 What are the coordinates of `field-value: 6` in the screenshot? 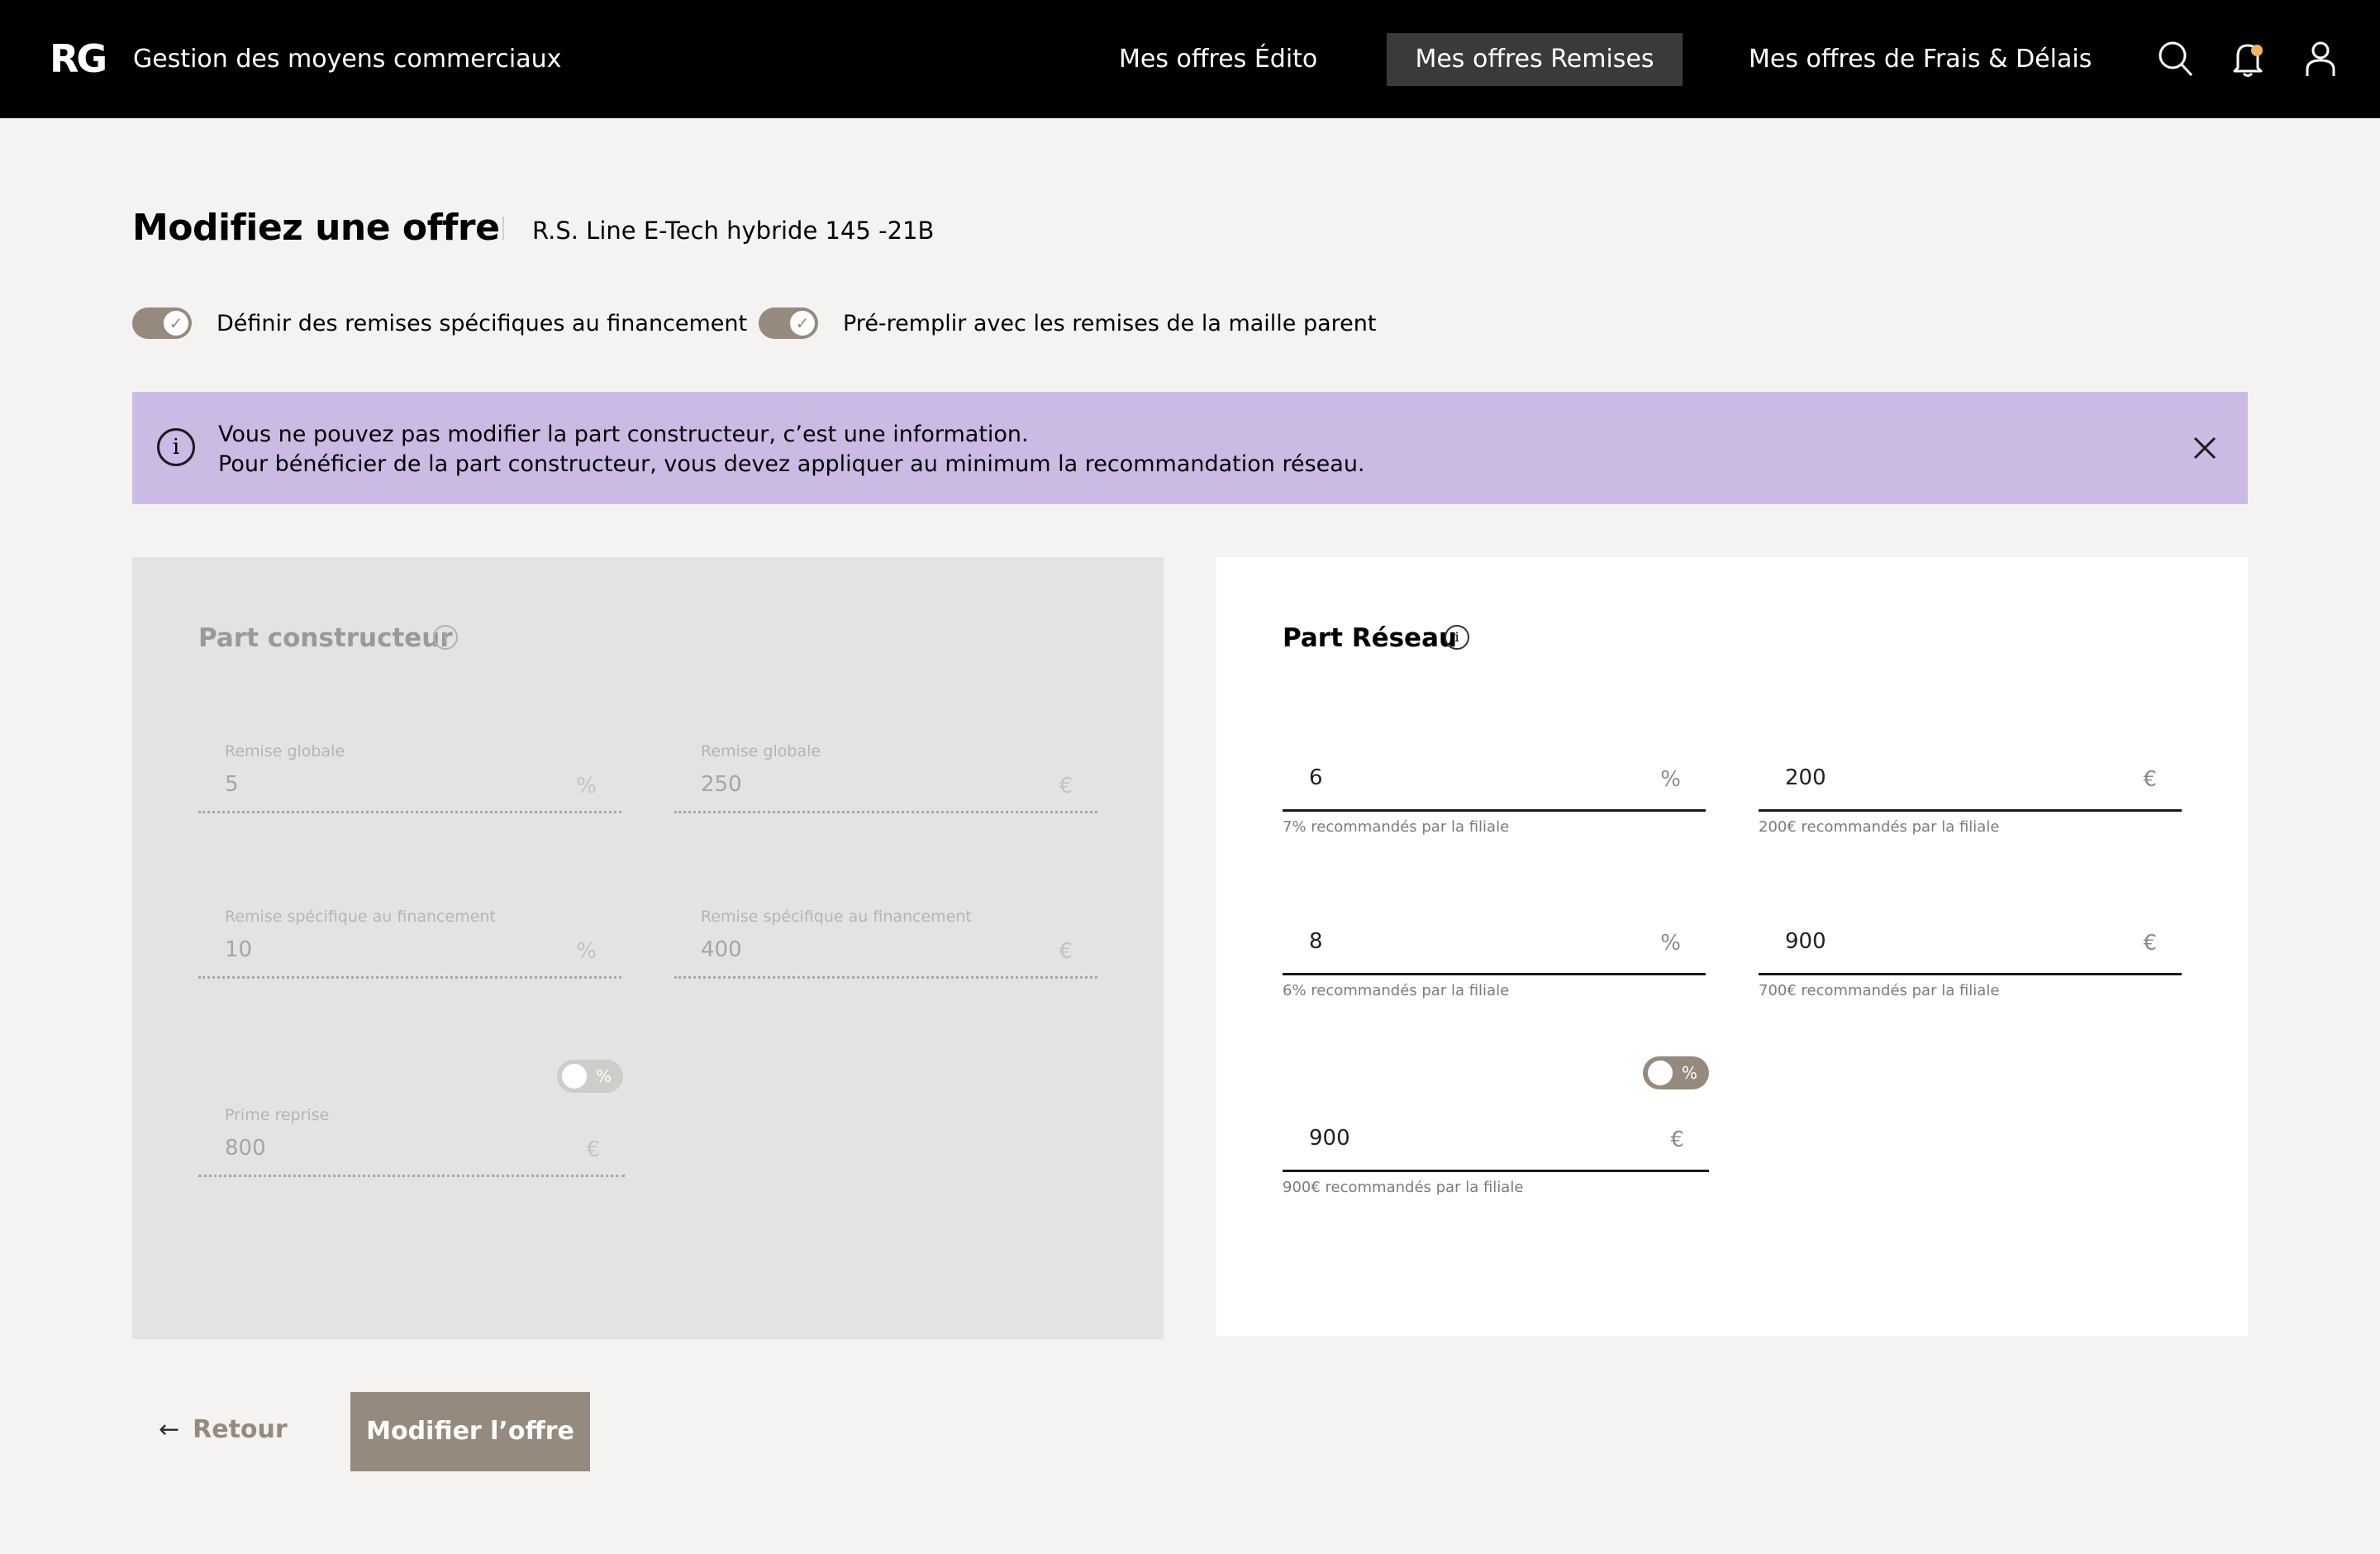 It's located at (1316, 777).